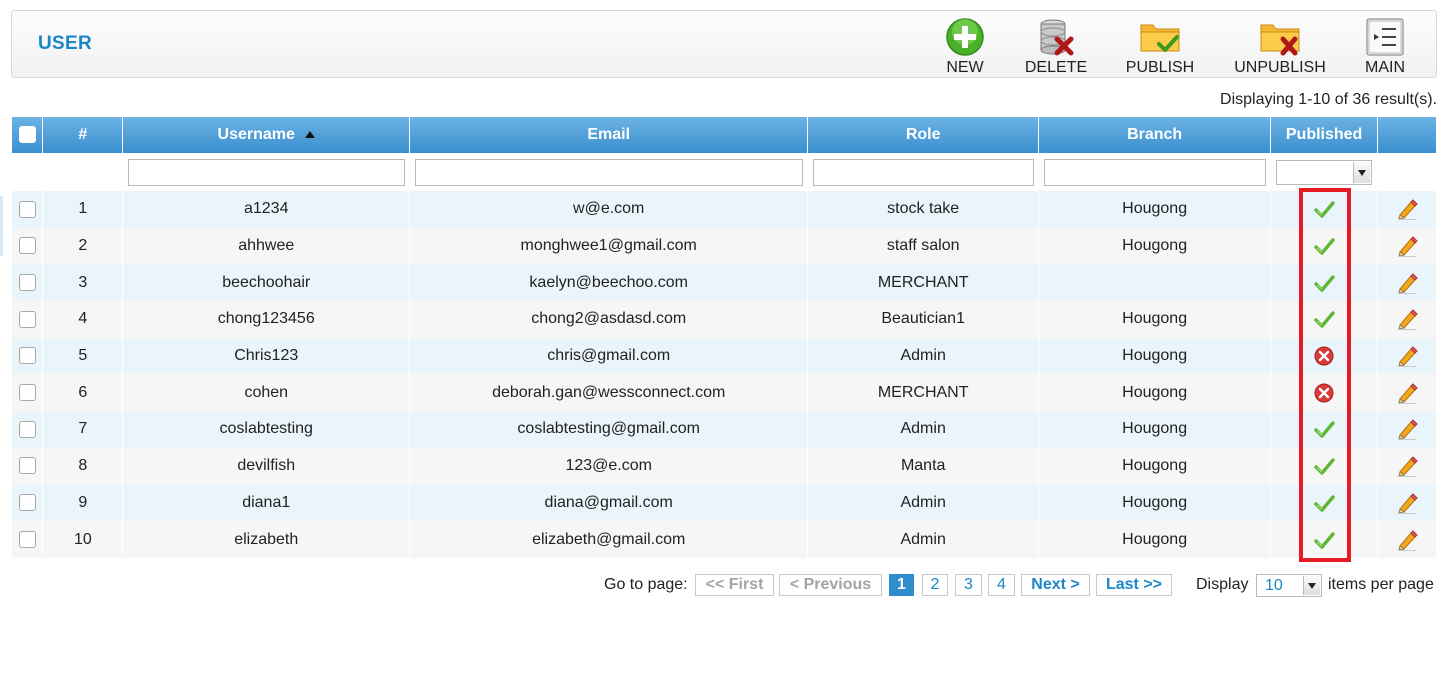 The height and width of the screenshot is (680, 1450). Describe the element at coordinates (923, 539) in the screenshot. I see `row-role: Admin` at that location.